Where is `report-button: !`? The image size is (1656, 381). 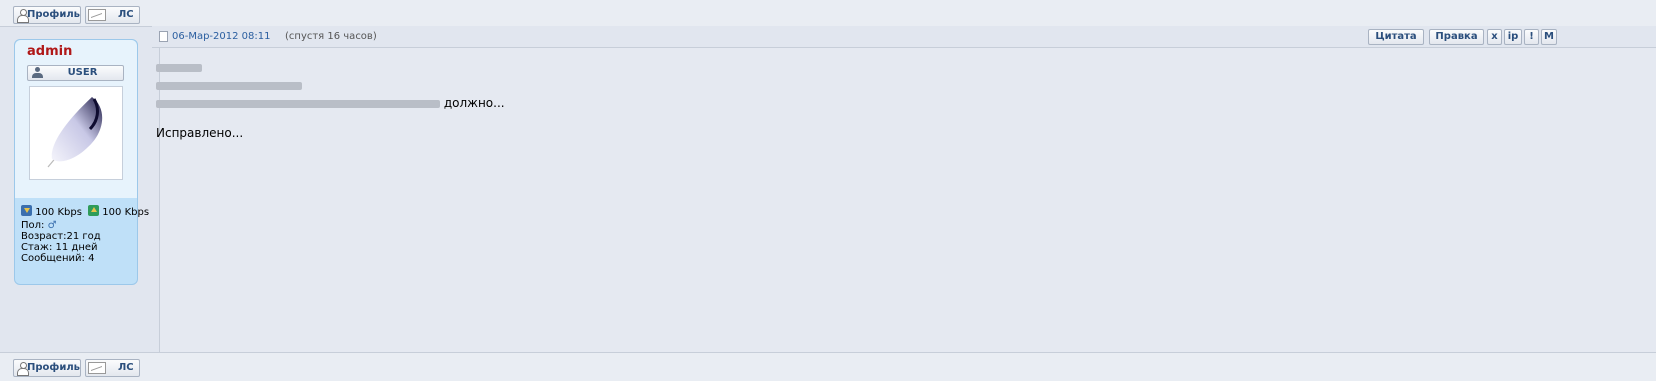 report-button: ! is located at coordinates (1531, 37).